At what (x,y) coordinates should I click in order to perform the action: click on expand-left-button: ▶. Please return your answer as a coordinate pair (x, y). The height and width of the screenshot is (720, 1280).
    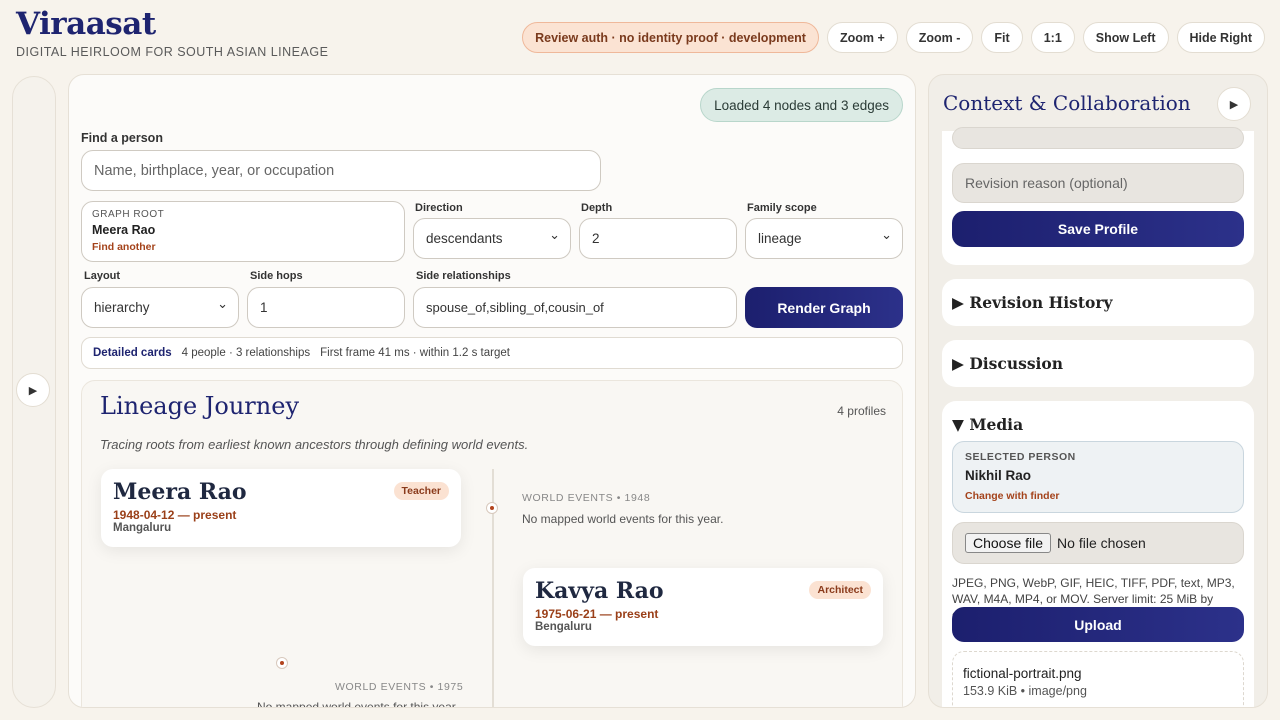
    Looking at the image, I should click on (33, 390).